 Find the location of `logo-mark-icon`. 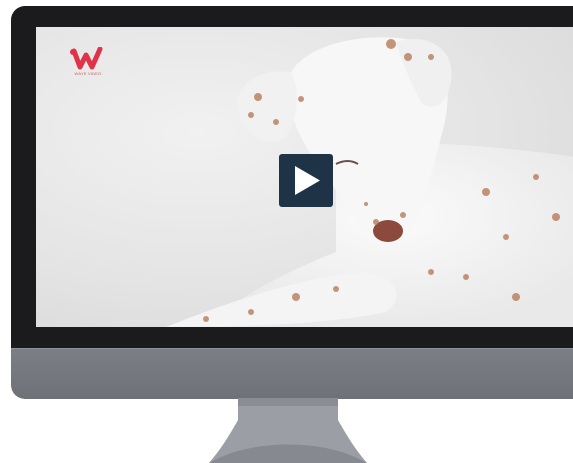

logo-mark-icon is located at coordinates (86, 58).